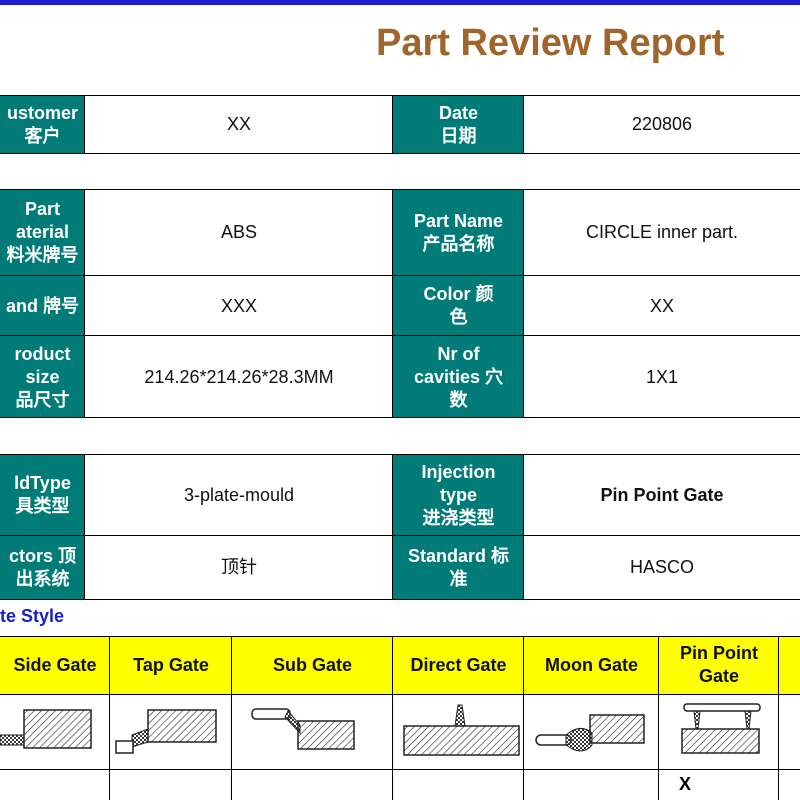  What do you see at coordinates (312, 665) in the screenshot?
I see `gate-header-sub: Sub Gate` at bounding box center [312, 665].